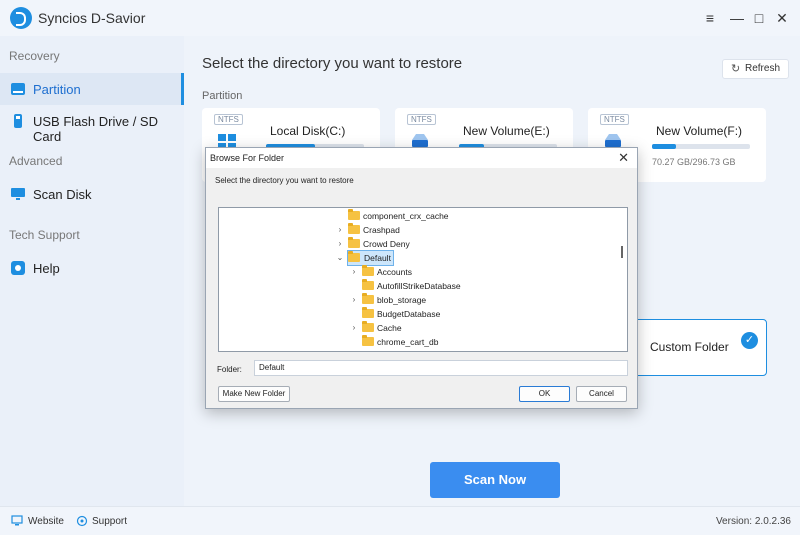  I want to click on sidebar-item-usb: USB Flash Drive / SD Card, so click(92, 124).